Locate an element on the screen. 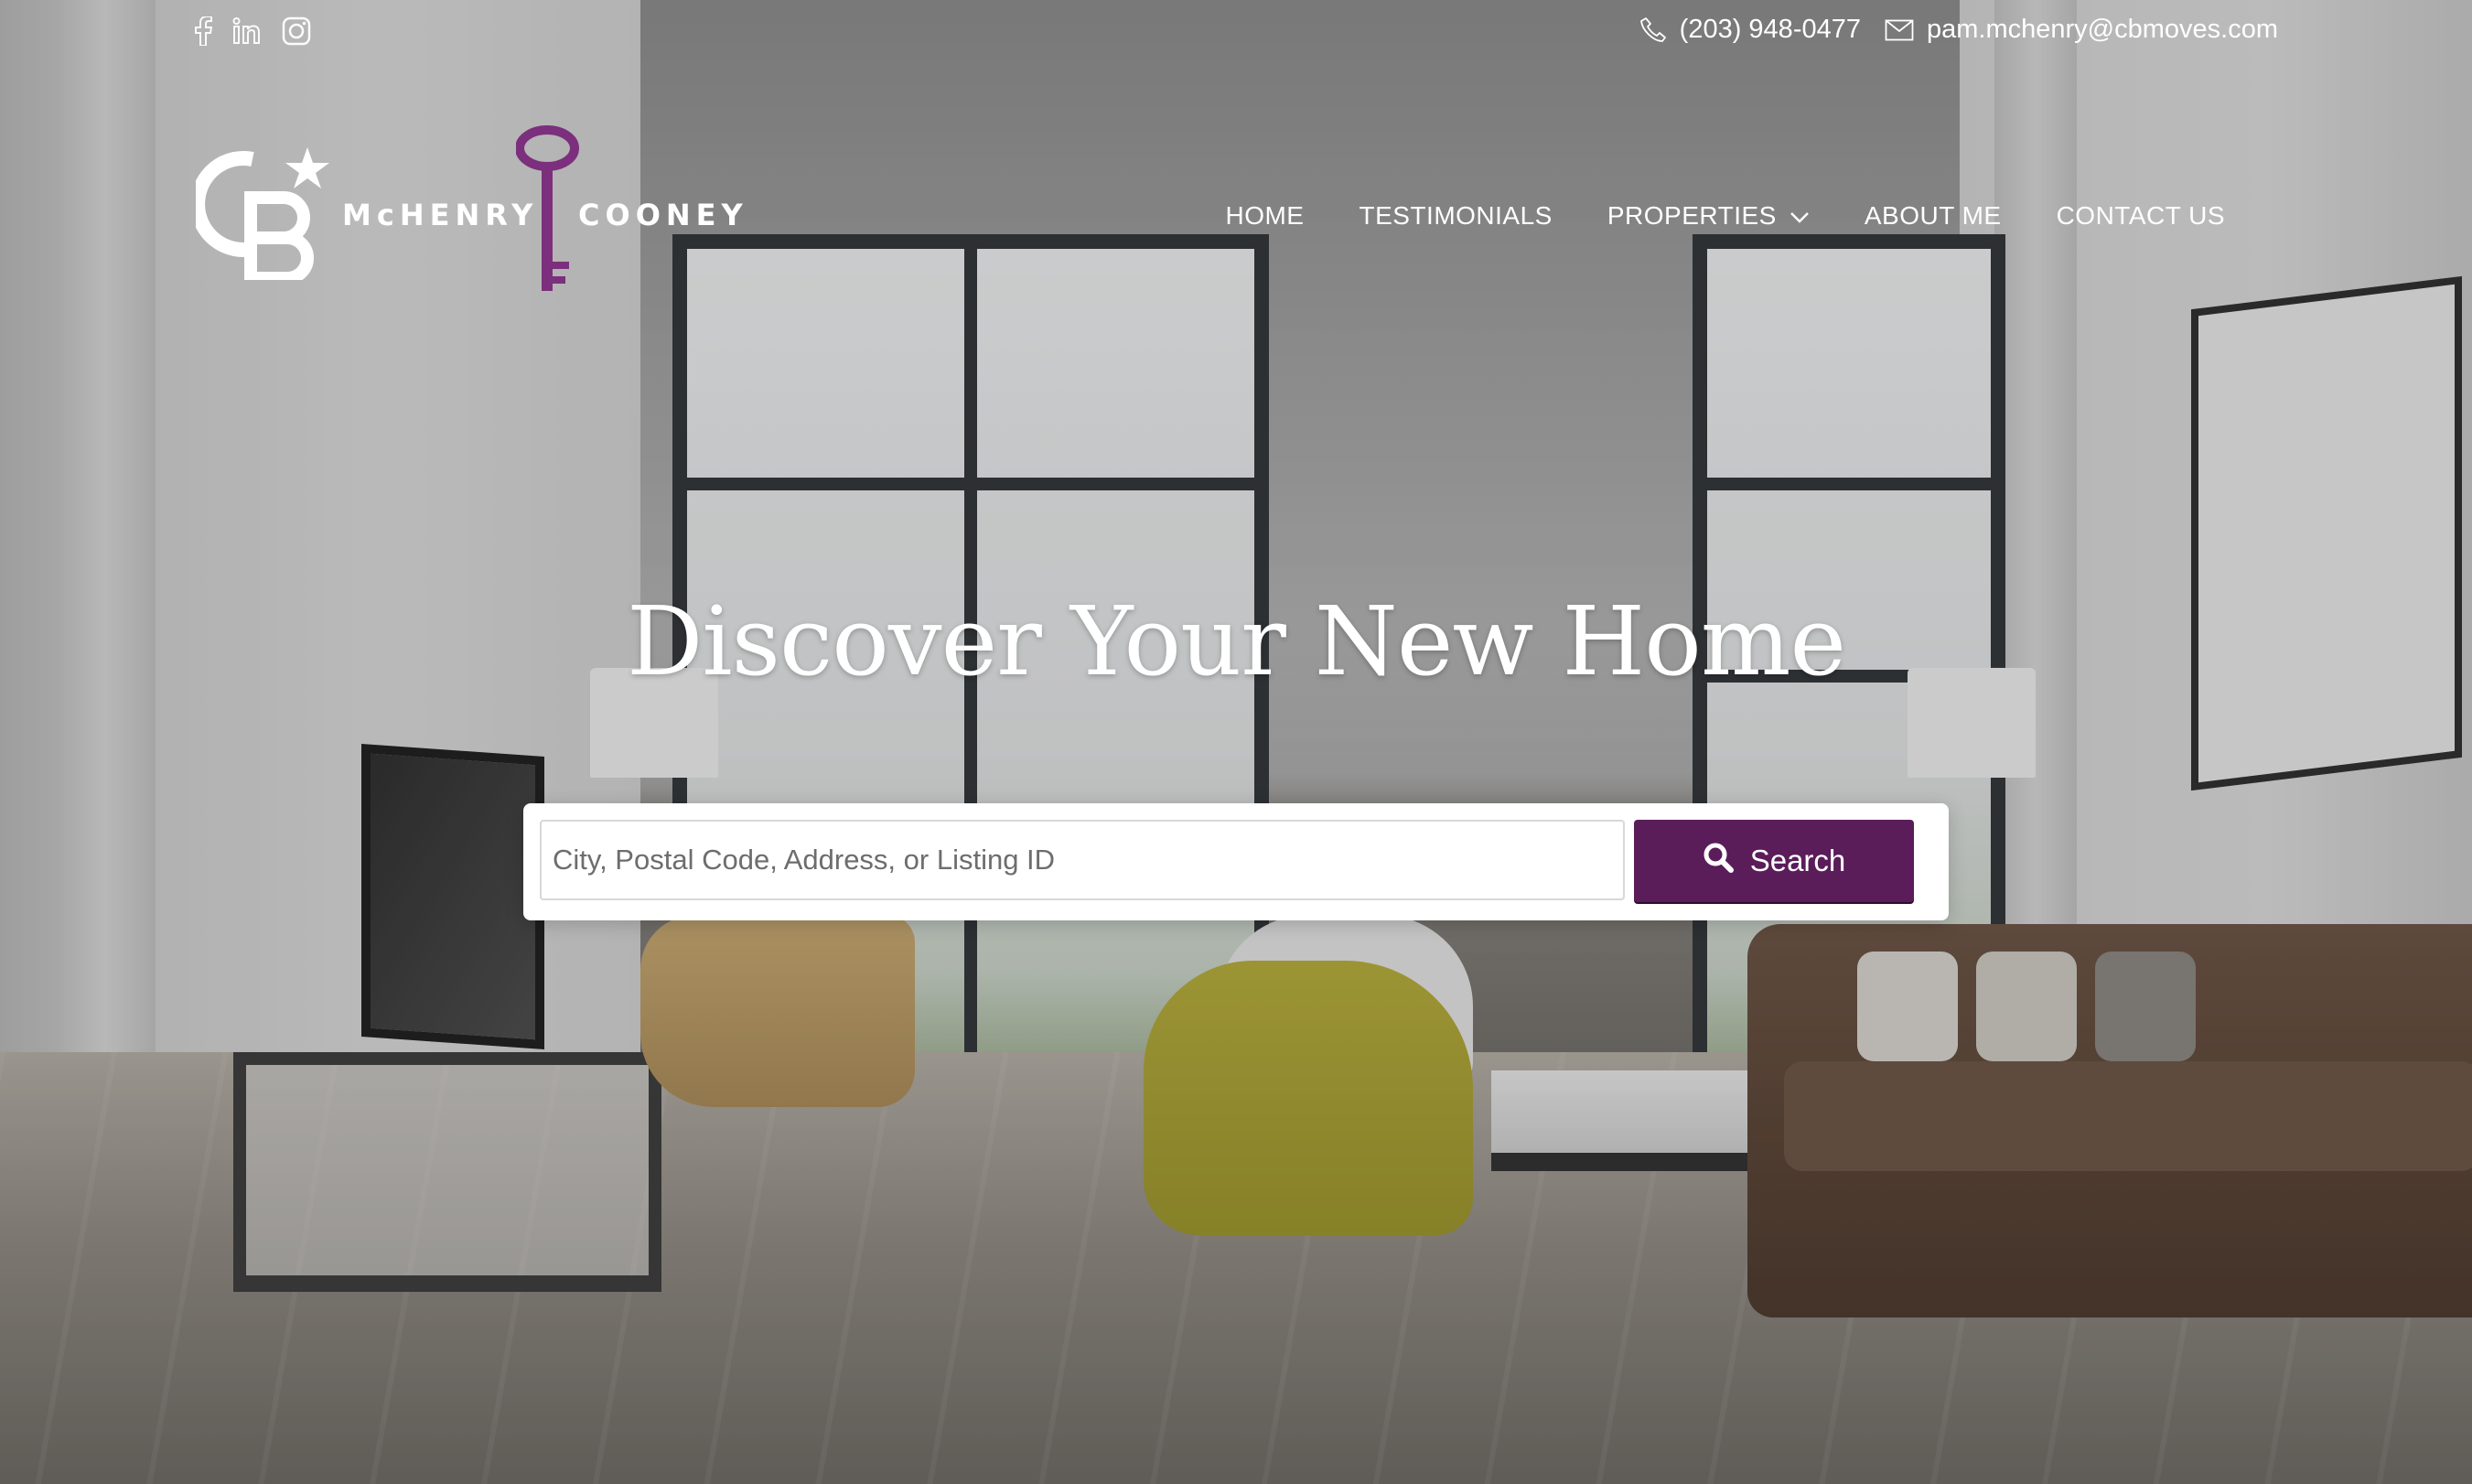 Image resolution: width=2472 pixels, height=1484 pixels. phone-link: (203) 948-0477 is located at coordinates (1750, 30).